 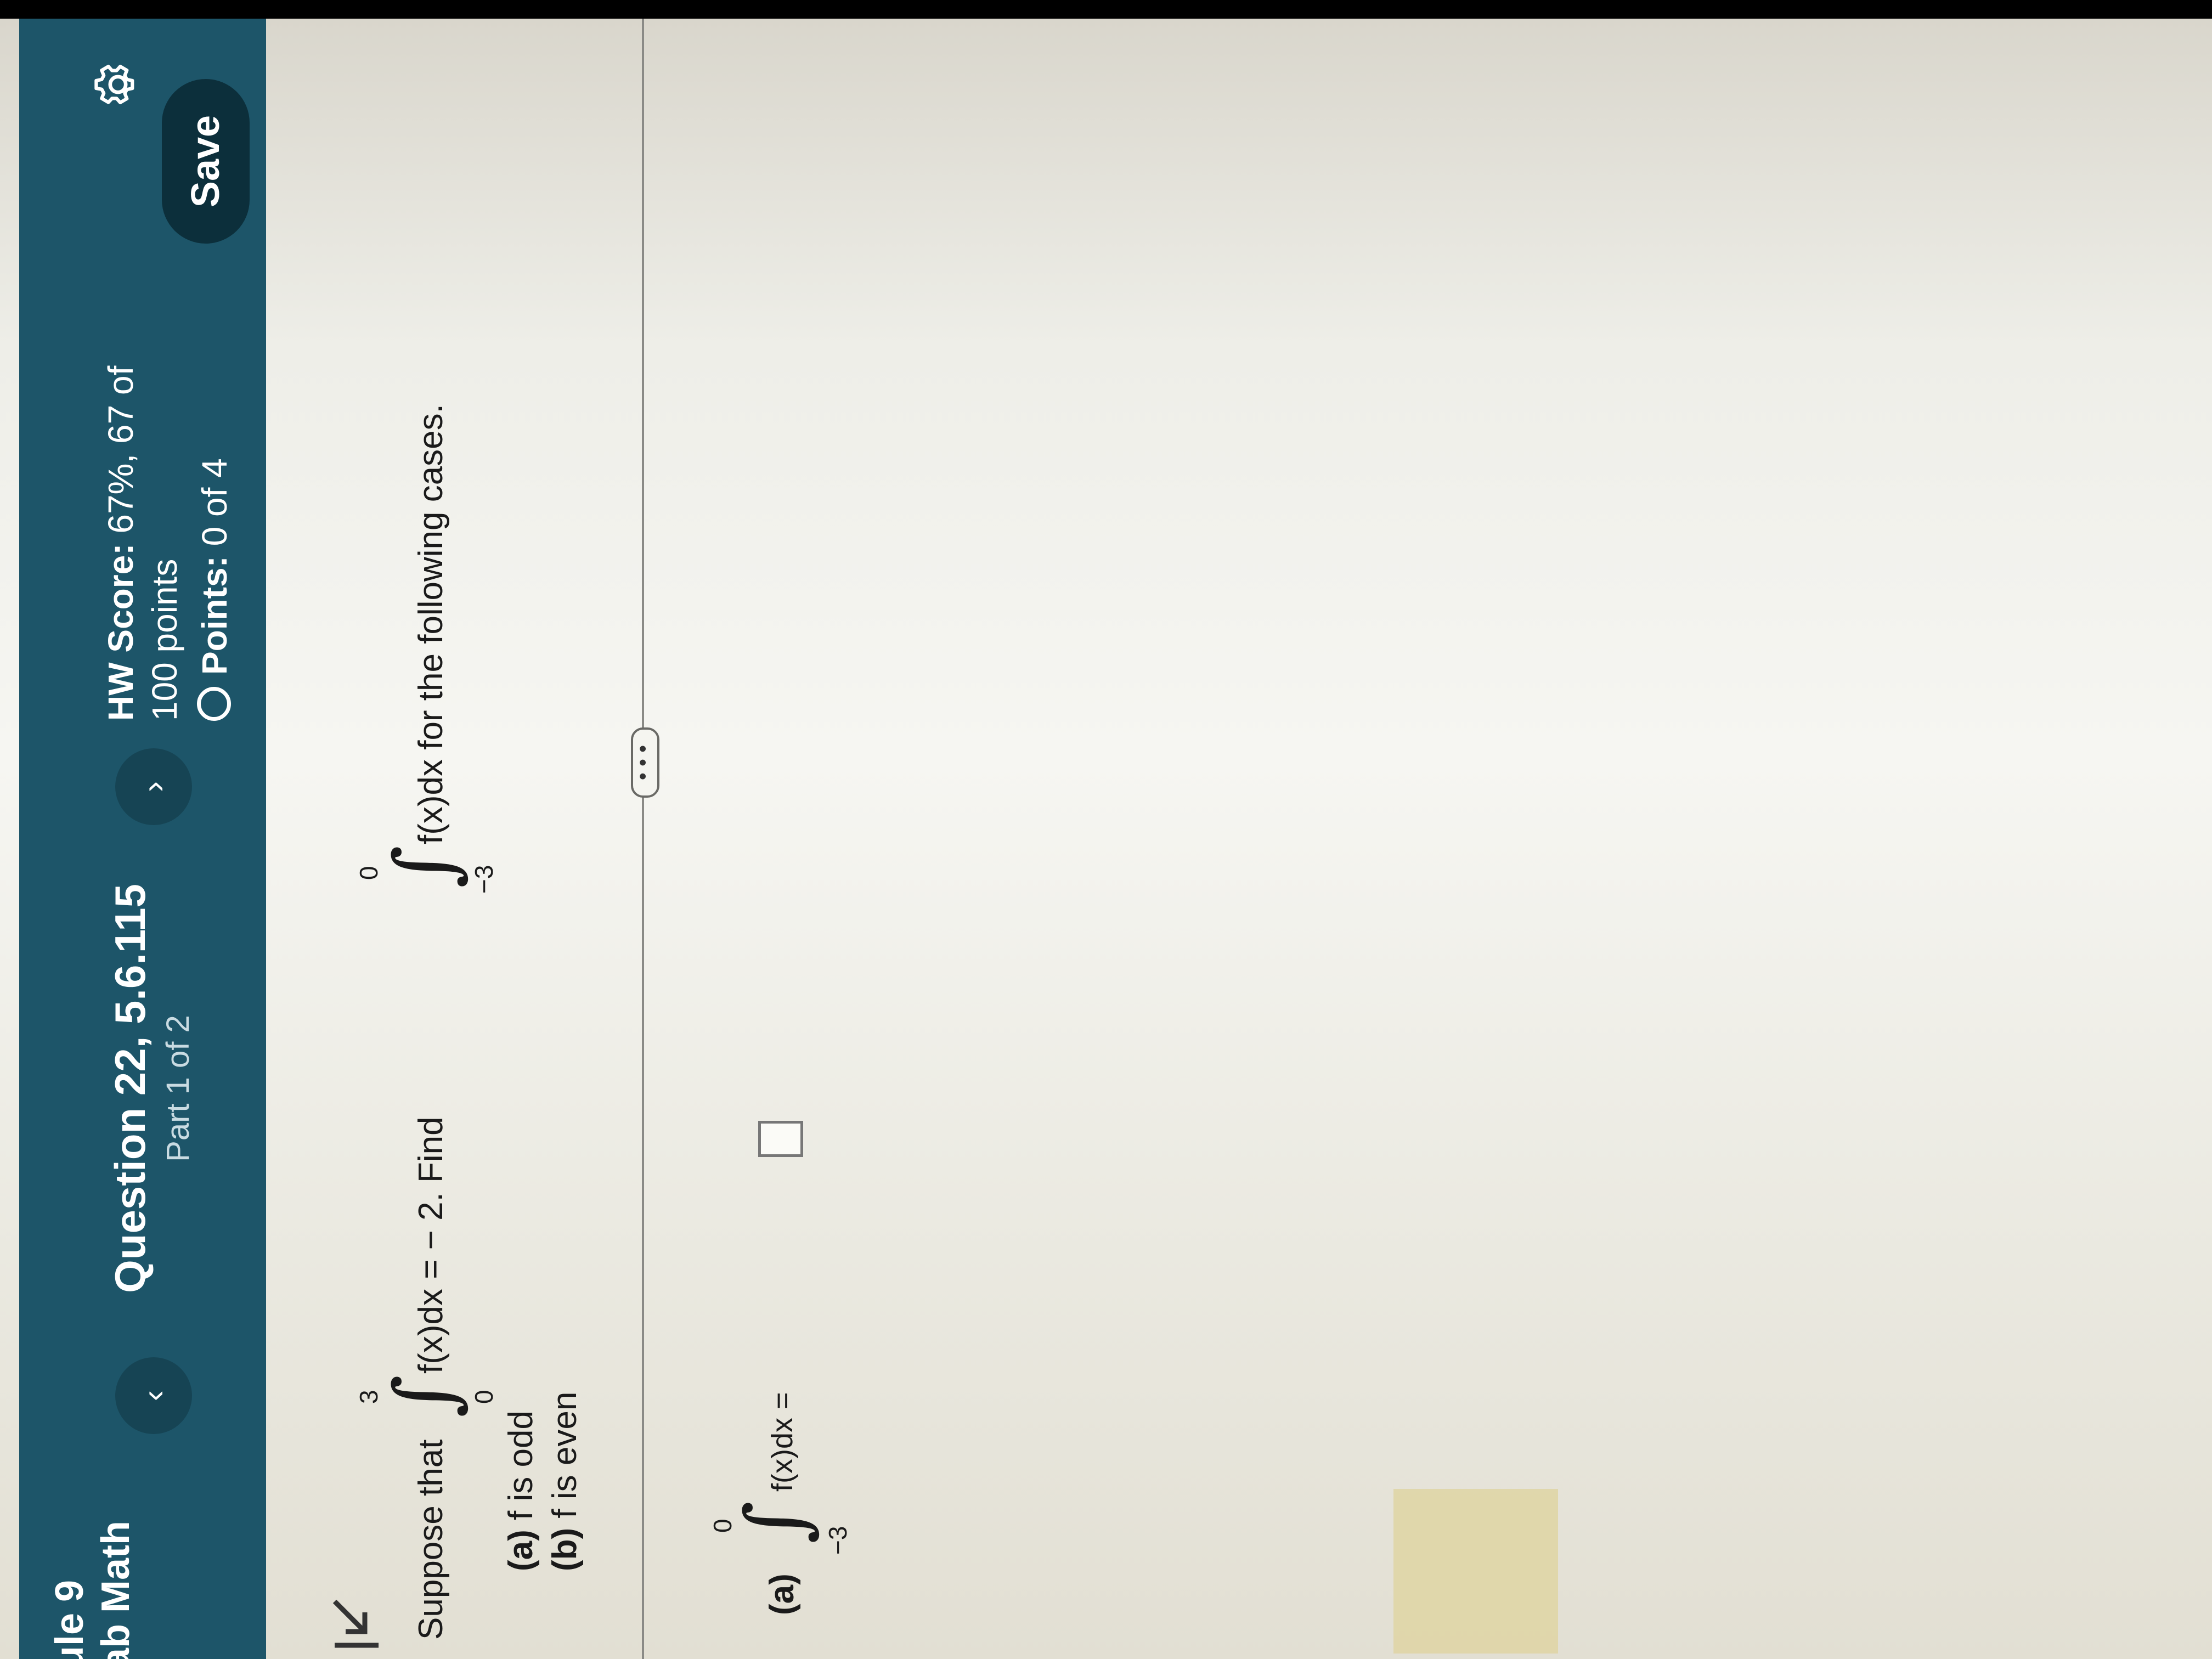 What do you see at coordinates (565, 1455) in the screenshot?
I see `case-text: f is even` at bounding box center [565, 1455].